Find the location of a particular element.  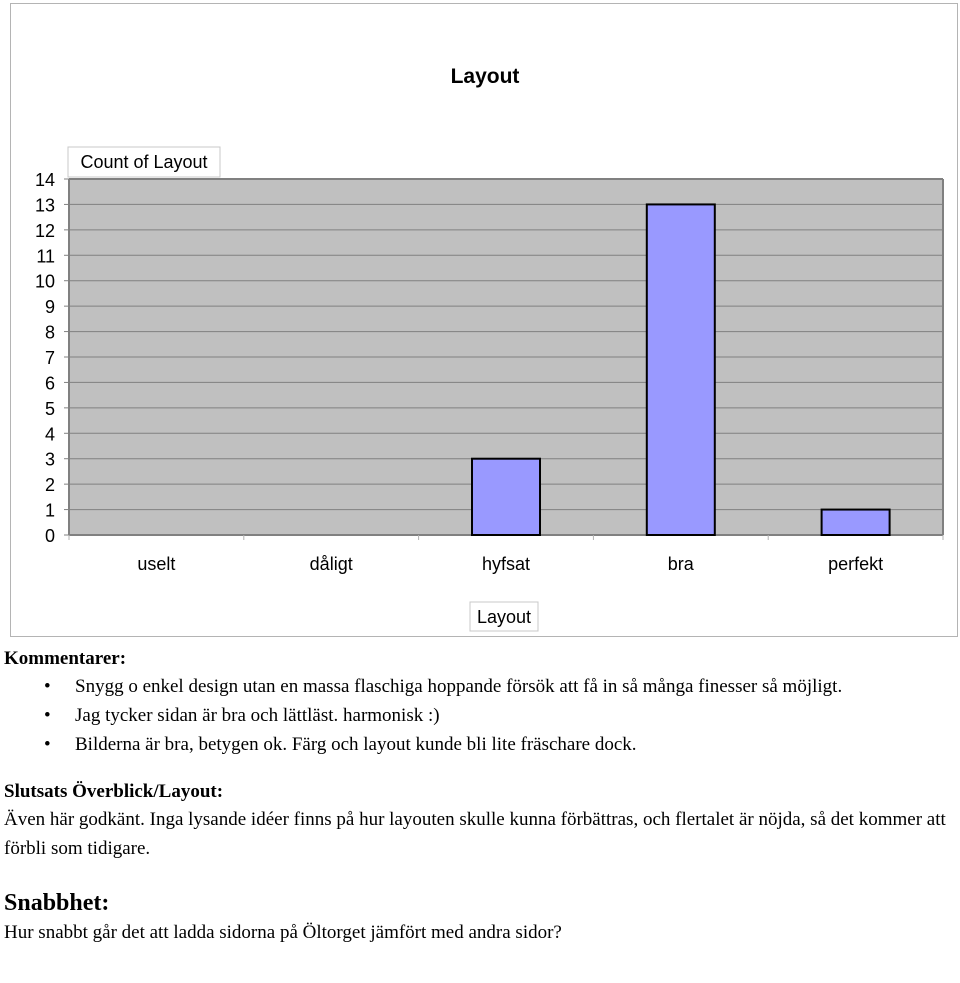

bar-hyfsat is located at coordinates (506, 497).